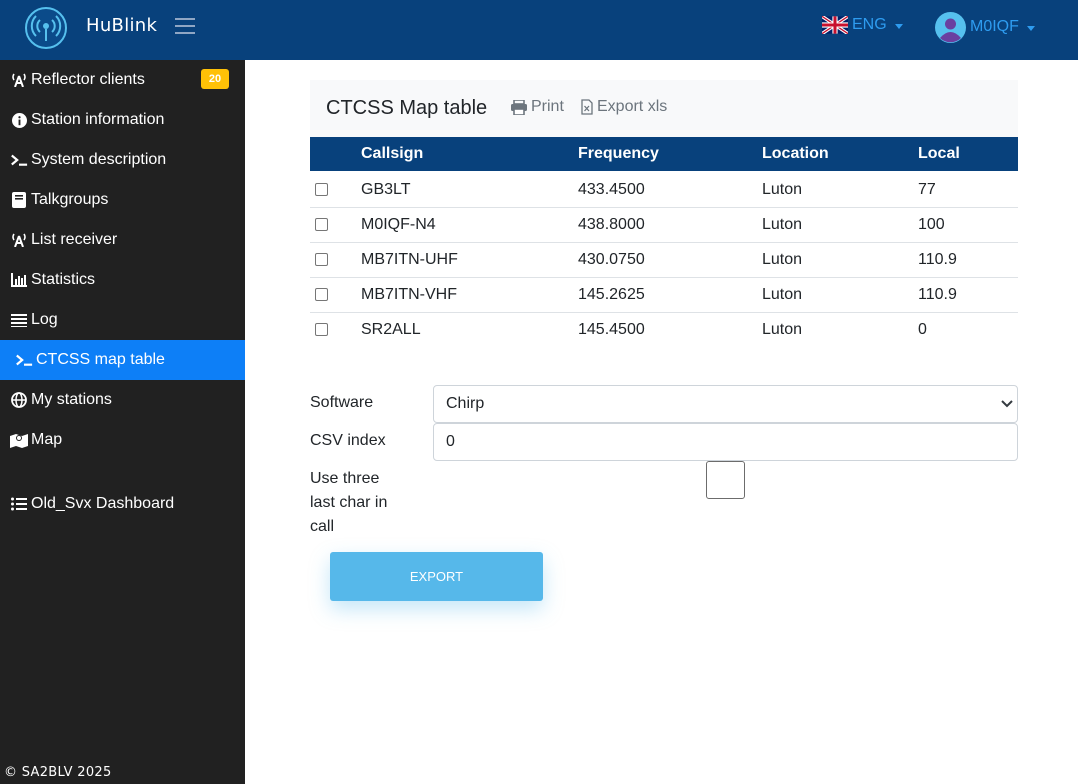 This screenshot has width=1078, height=784. I want to click on card-header: CTCSS Map table Print Export xls, so click(664, 108).